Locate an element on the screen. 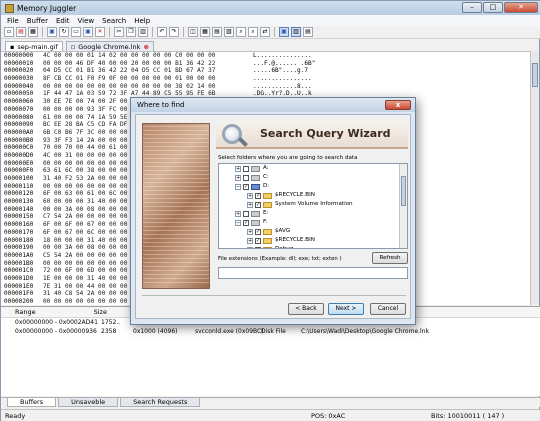 This screenshot has height=421, width=540. hex-ascii: ...F.@...... .6B" is located at coordinates (284, 63).